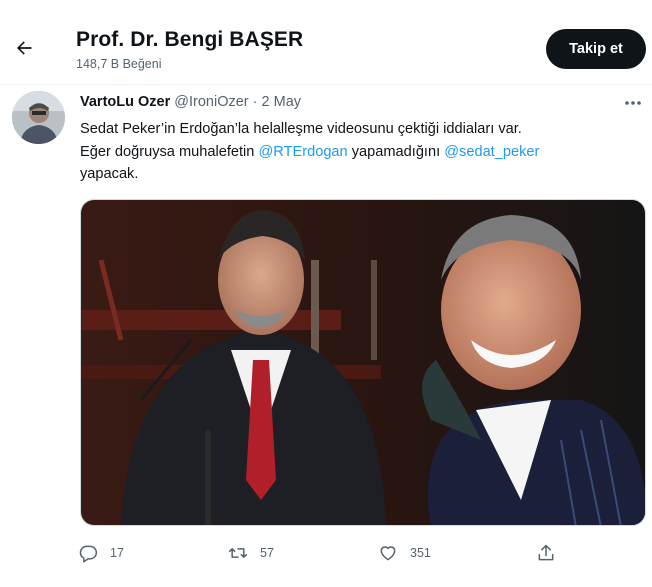 This screenshot has height=587, width=652. I want to click on reply-button: 17, so click(101, 553).